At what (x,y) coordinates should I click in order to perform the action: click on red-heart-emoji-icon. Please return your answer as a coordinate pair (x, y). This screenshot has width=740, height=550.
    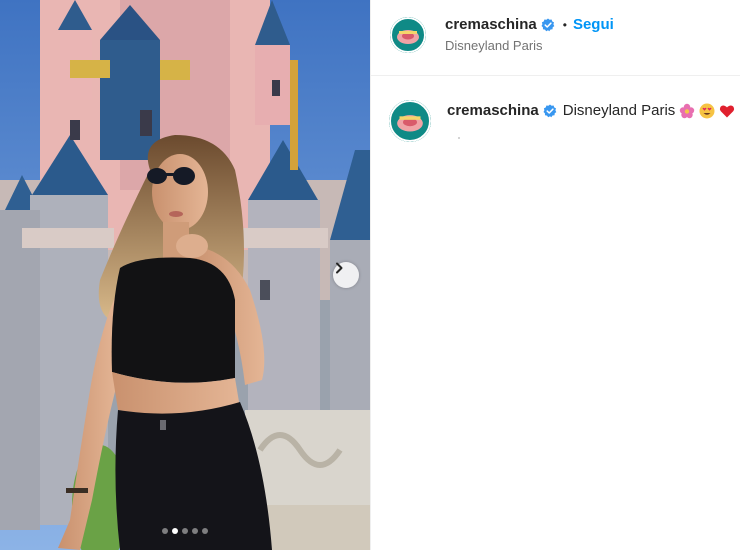
    Looking at the image, I should click on (727, 111).